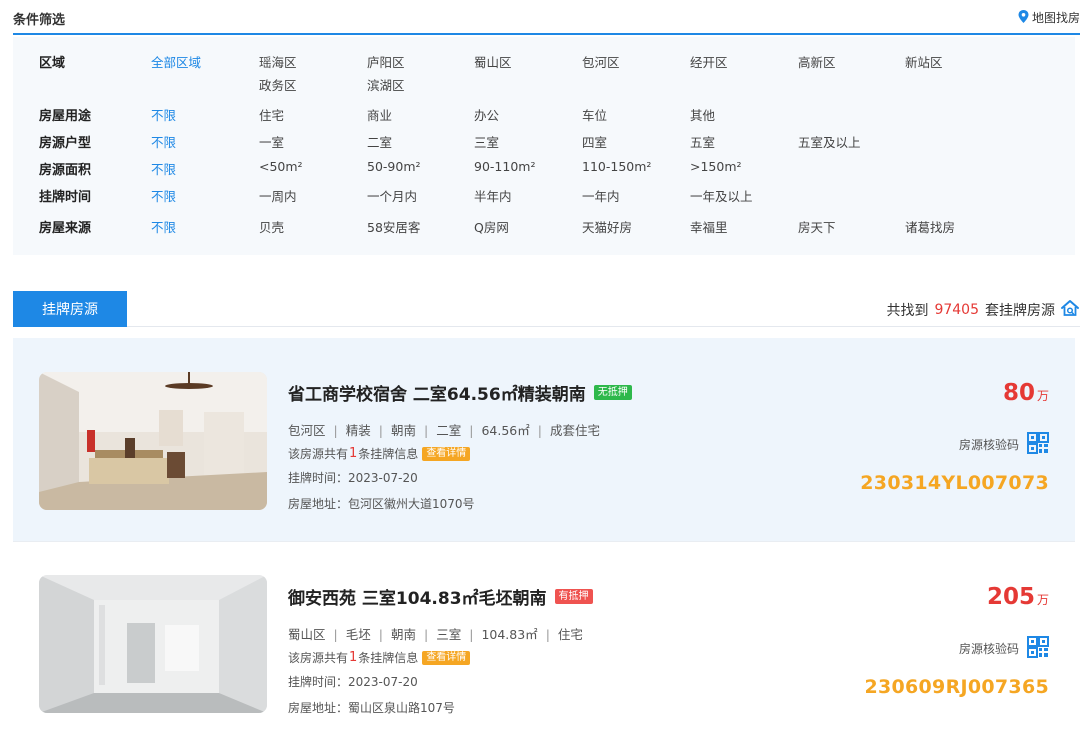 The image size is (1080, 731). I want to click on attr-decoration: 毛坯, so click(358, 634).